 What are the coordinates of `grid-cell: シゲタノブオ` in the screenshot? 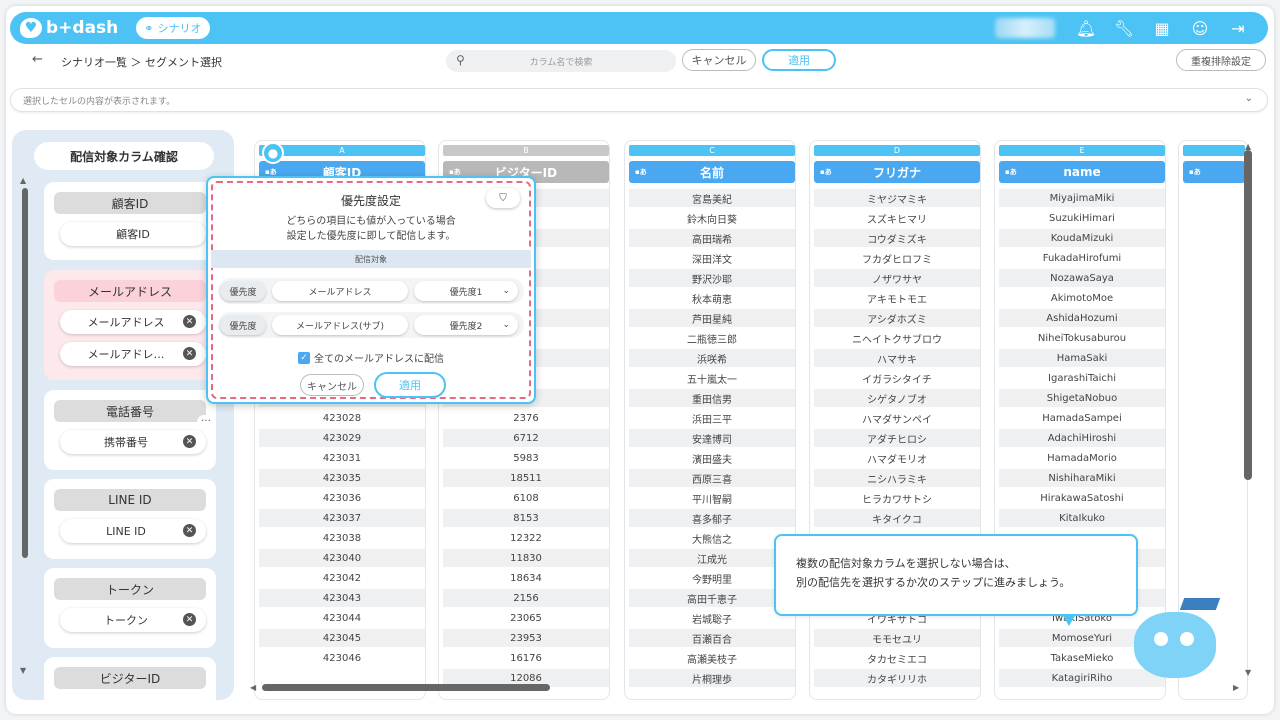 It's located at (897, 398).